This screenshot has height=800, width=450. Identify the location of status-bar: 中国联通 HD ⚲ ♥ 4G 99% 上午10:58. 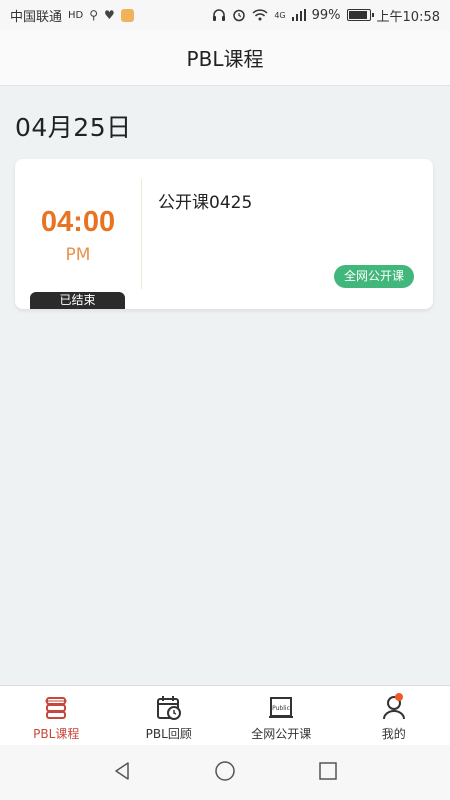
(225, 15).